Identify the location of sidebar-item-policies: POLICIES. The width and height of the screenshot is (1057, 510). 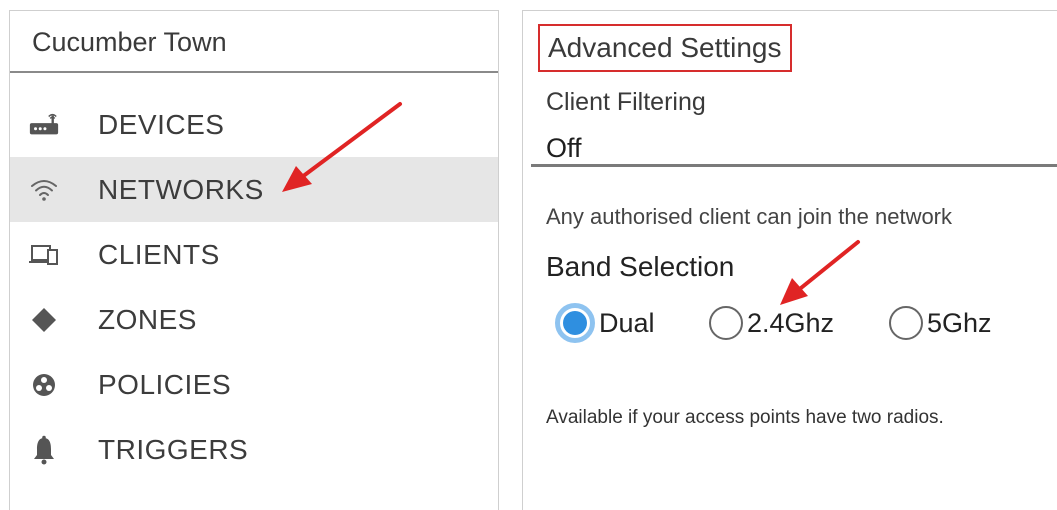
(254, 384).